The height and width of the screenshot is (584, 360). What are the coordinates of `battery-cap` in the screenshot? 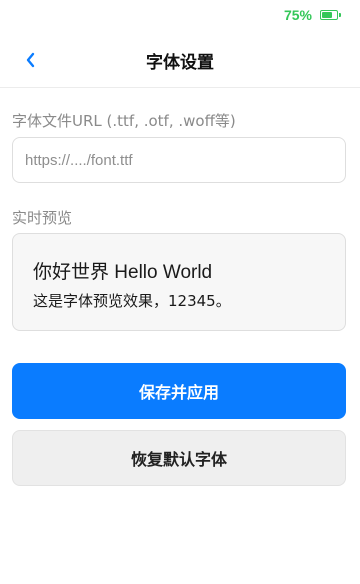 It's located at (340, 15).